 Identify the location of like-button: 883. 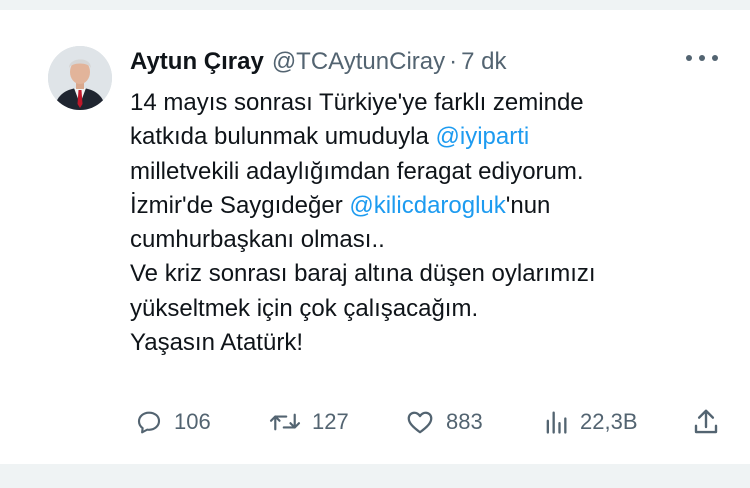
(443, 422).